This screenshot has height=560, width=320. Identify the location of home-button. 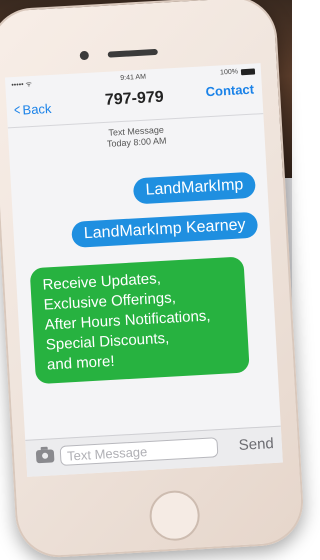
(175, 516).